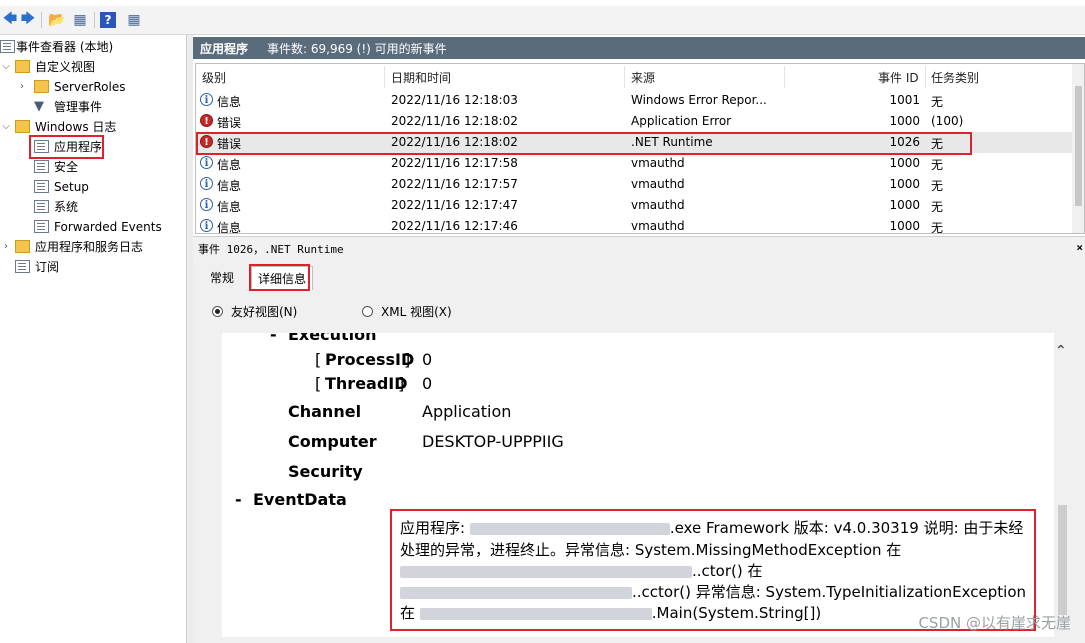 Image resolution: width=1085 pixels, height=643 pixels. I want to click on up-folder-icon: 📂, so click(57, 20).